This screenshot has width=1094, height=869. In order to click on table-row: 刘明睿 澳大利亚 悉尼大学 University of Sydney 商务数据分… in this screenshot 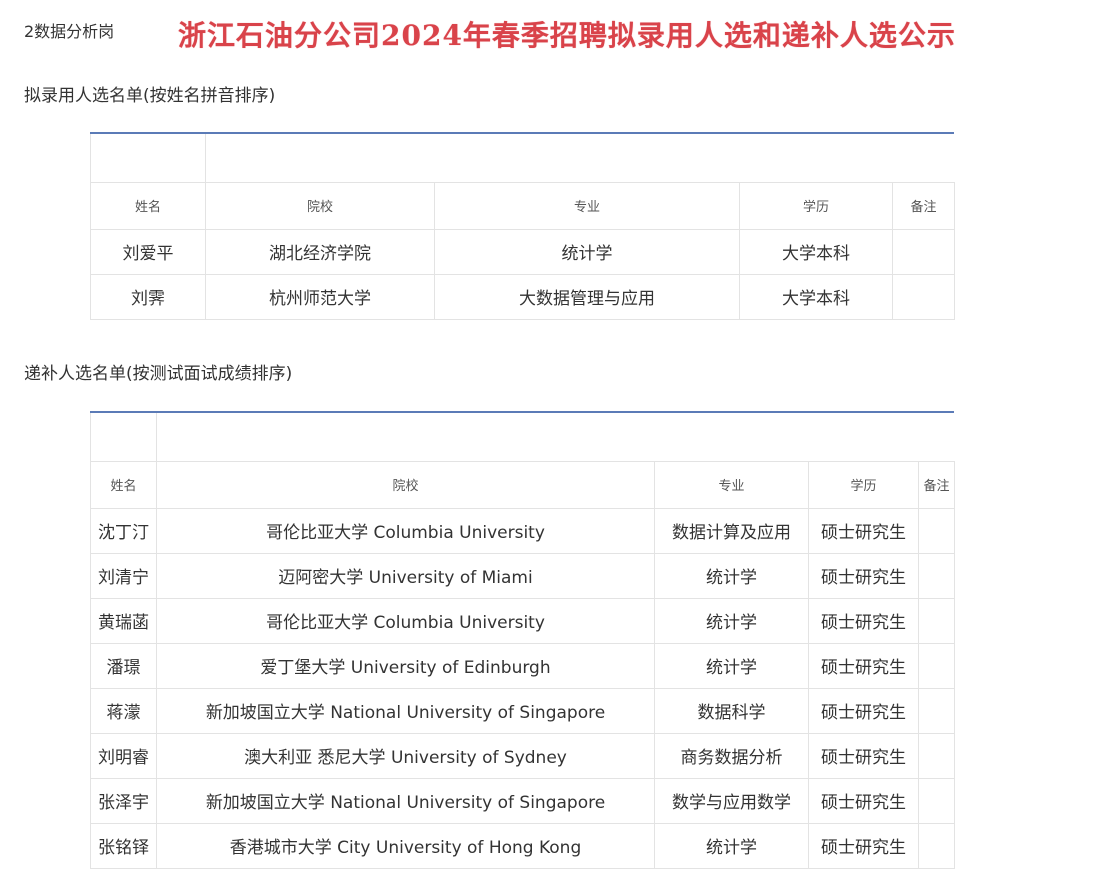, I will do `click(522, 755)`.